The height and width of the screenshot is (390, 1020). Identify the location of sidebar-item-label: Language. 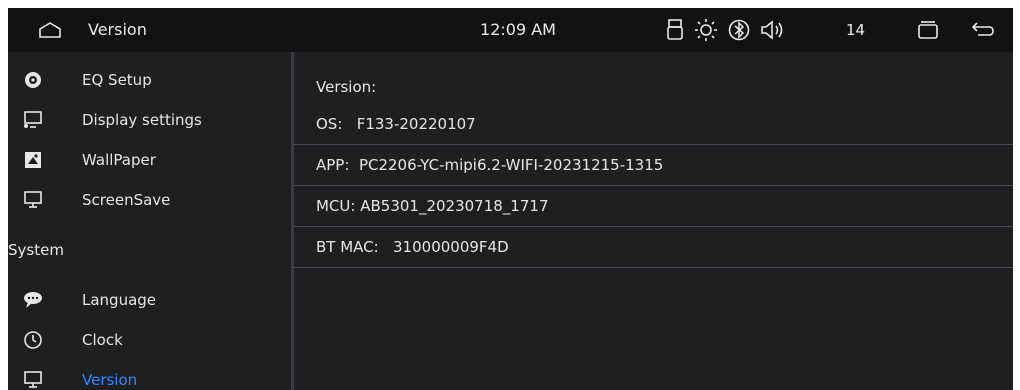
(119, 300).